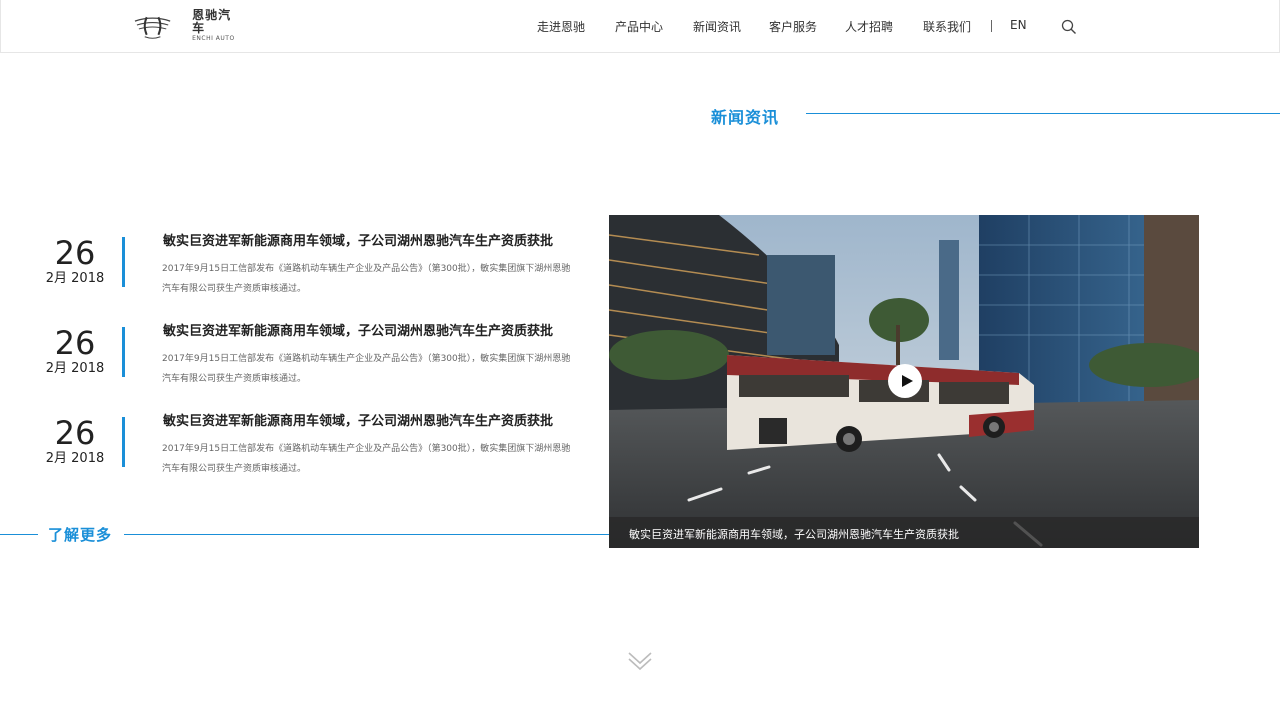 The height and width of the screenshot is (720, 1280). Describe the element at coordinates (19, 534) in the screenshot. I see `more-divider-left` at that location.